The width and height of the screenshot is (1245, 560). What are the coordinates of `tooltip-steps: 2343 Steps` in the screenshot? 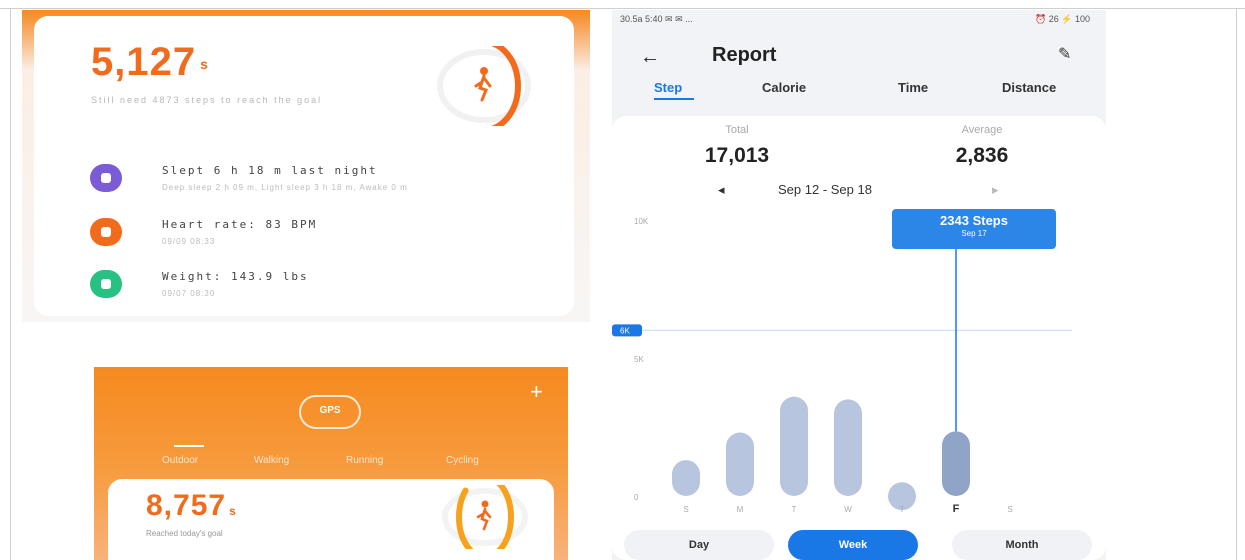 It's located at (974, 220).